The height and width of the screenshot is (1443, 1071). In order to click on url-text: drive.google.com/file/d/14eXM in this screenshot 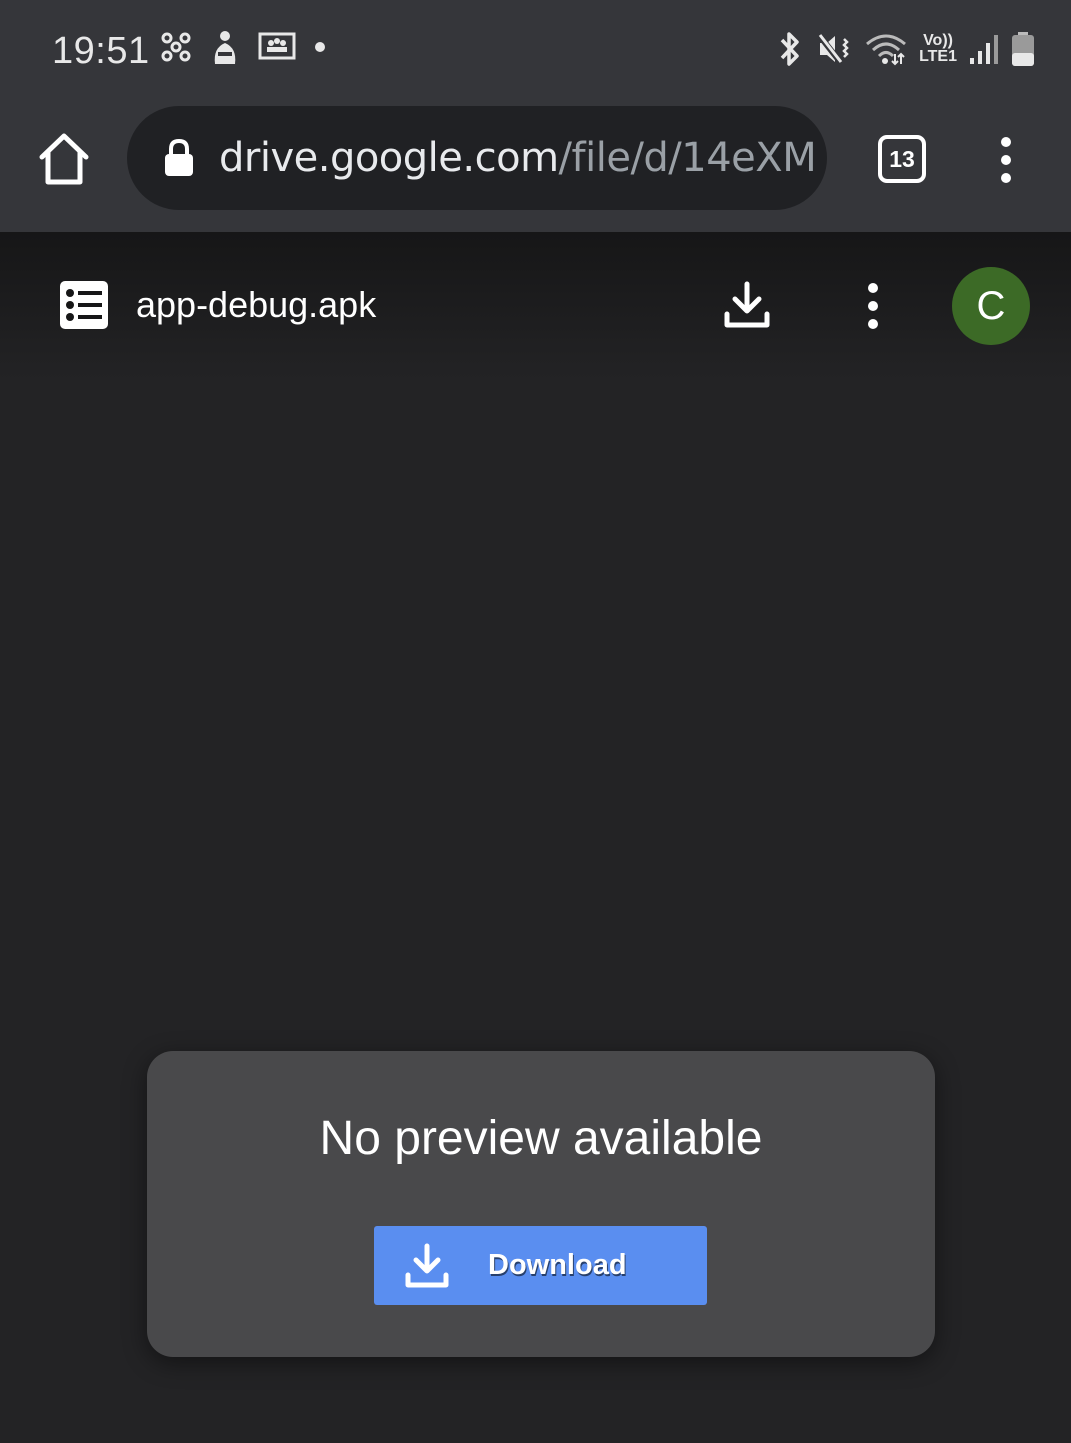, I will do `click(518, 158)`.